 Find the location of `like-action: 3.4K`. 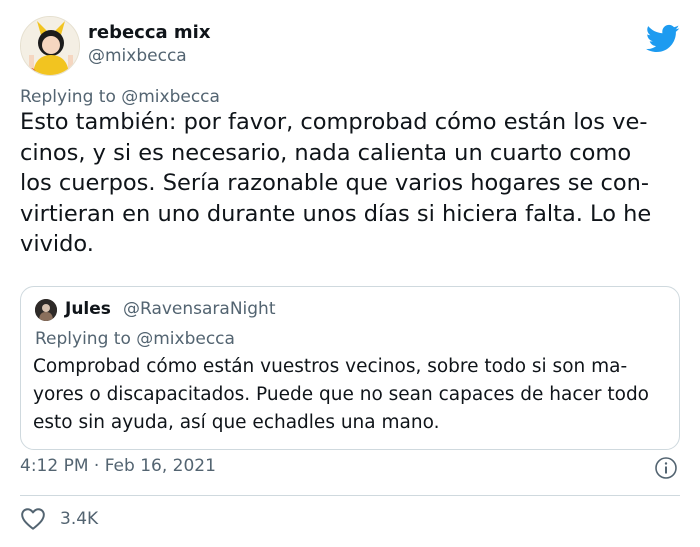

like-action: 3.4K is located at coordinates (59, 519).